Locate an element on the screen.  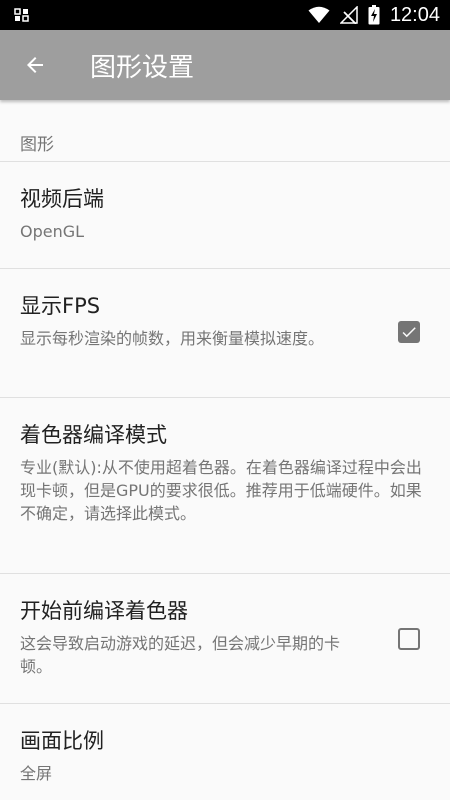
status-bar: 12:04 is located at coordinates (225, 15).